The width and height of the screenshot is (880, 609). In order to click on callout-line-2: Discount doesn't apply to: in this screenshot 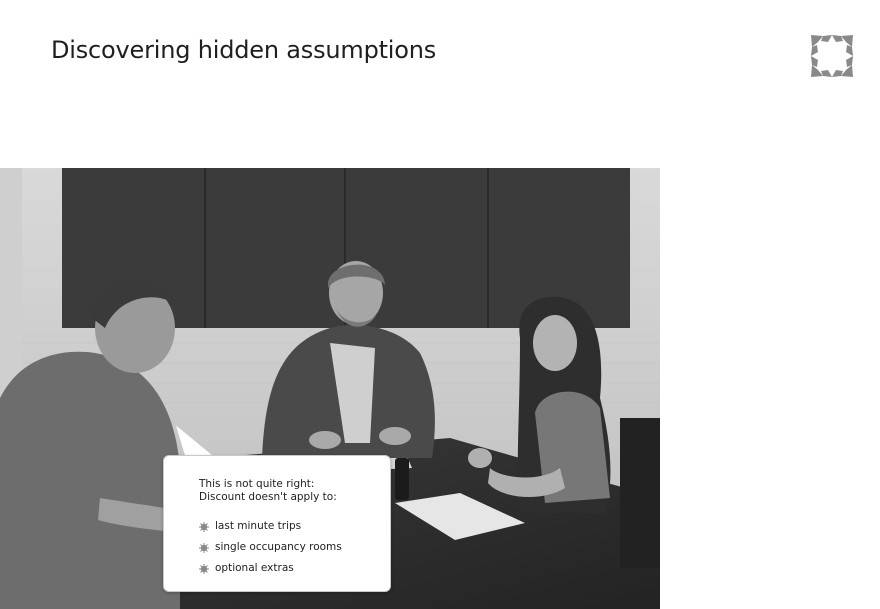, I will do `click(268, 497)`.